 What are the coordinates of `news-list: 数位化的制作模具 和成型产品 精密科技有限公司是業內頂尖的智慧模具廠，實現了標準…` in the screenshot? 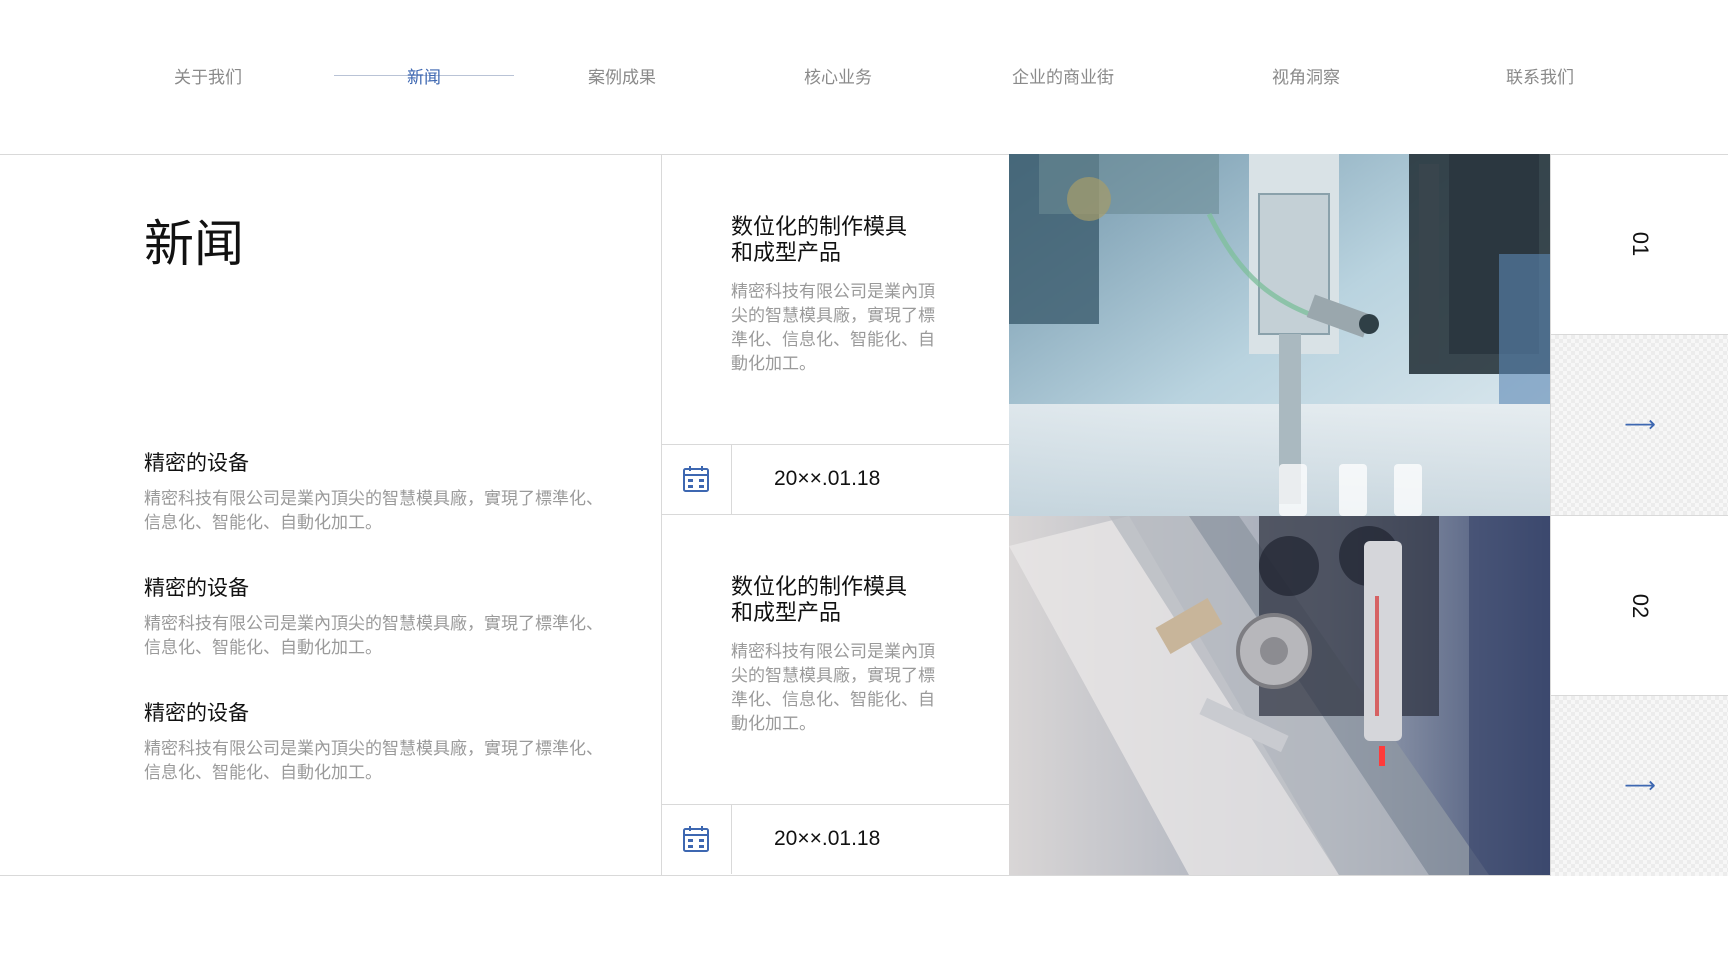 It's located at (835, 514).